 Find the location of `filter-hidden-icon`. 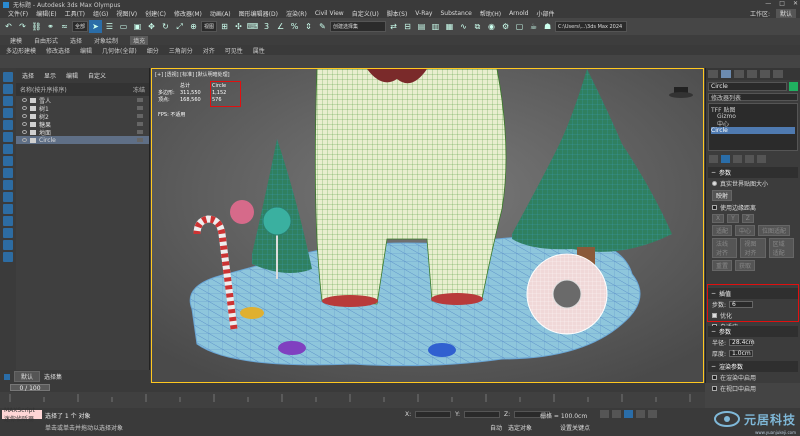

filter-hidden-icon is located at coordinates (8, 209).